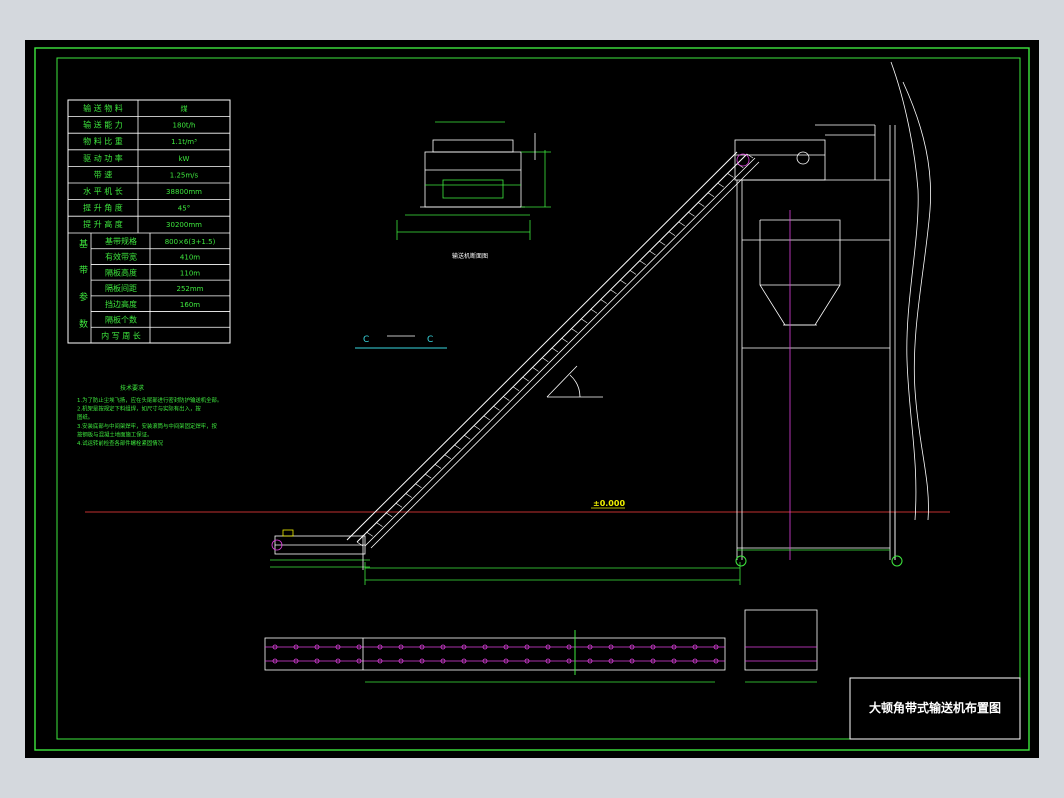 The width and height of the screenshot is (1064, 798). I want to click on section-left-label: C, so click(366, 340).